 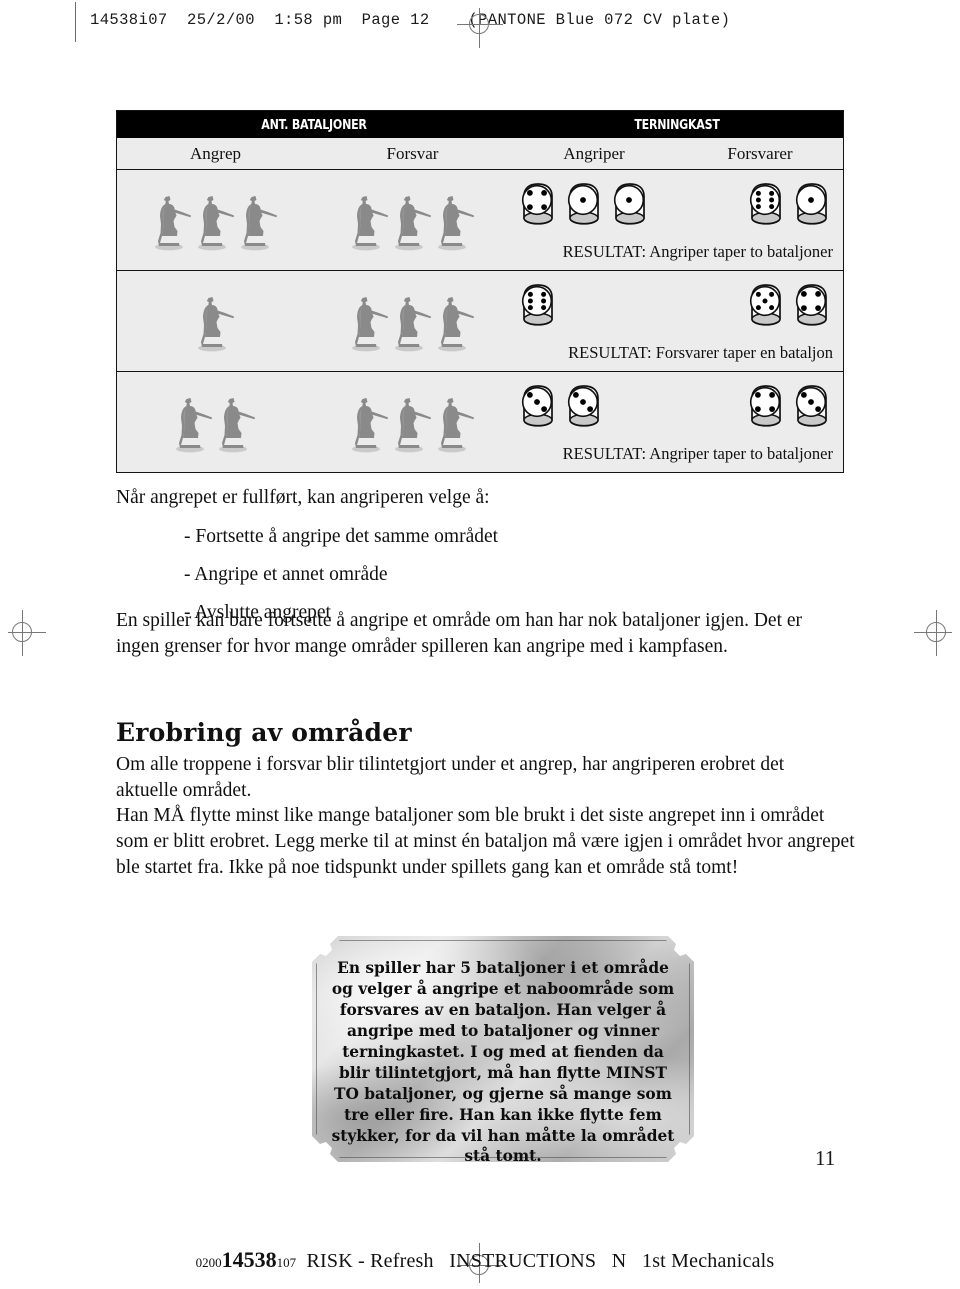 What do you see at coordinates (249, 1259) in the screenshot?
I see `colophon-job: 14538` at bounding box center [249, 1259].